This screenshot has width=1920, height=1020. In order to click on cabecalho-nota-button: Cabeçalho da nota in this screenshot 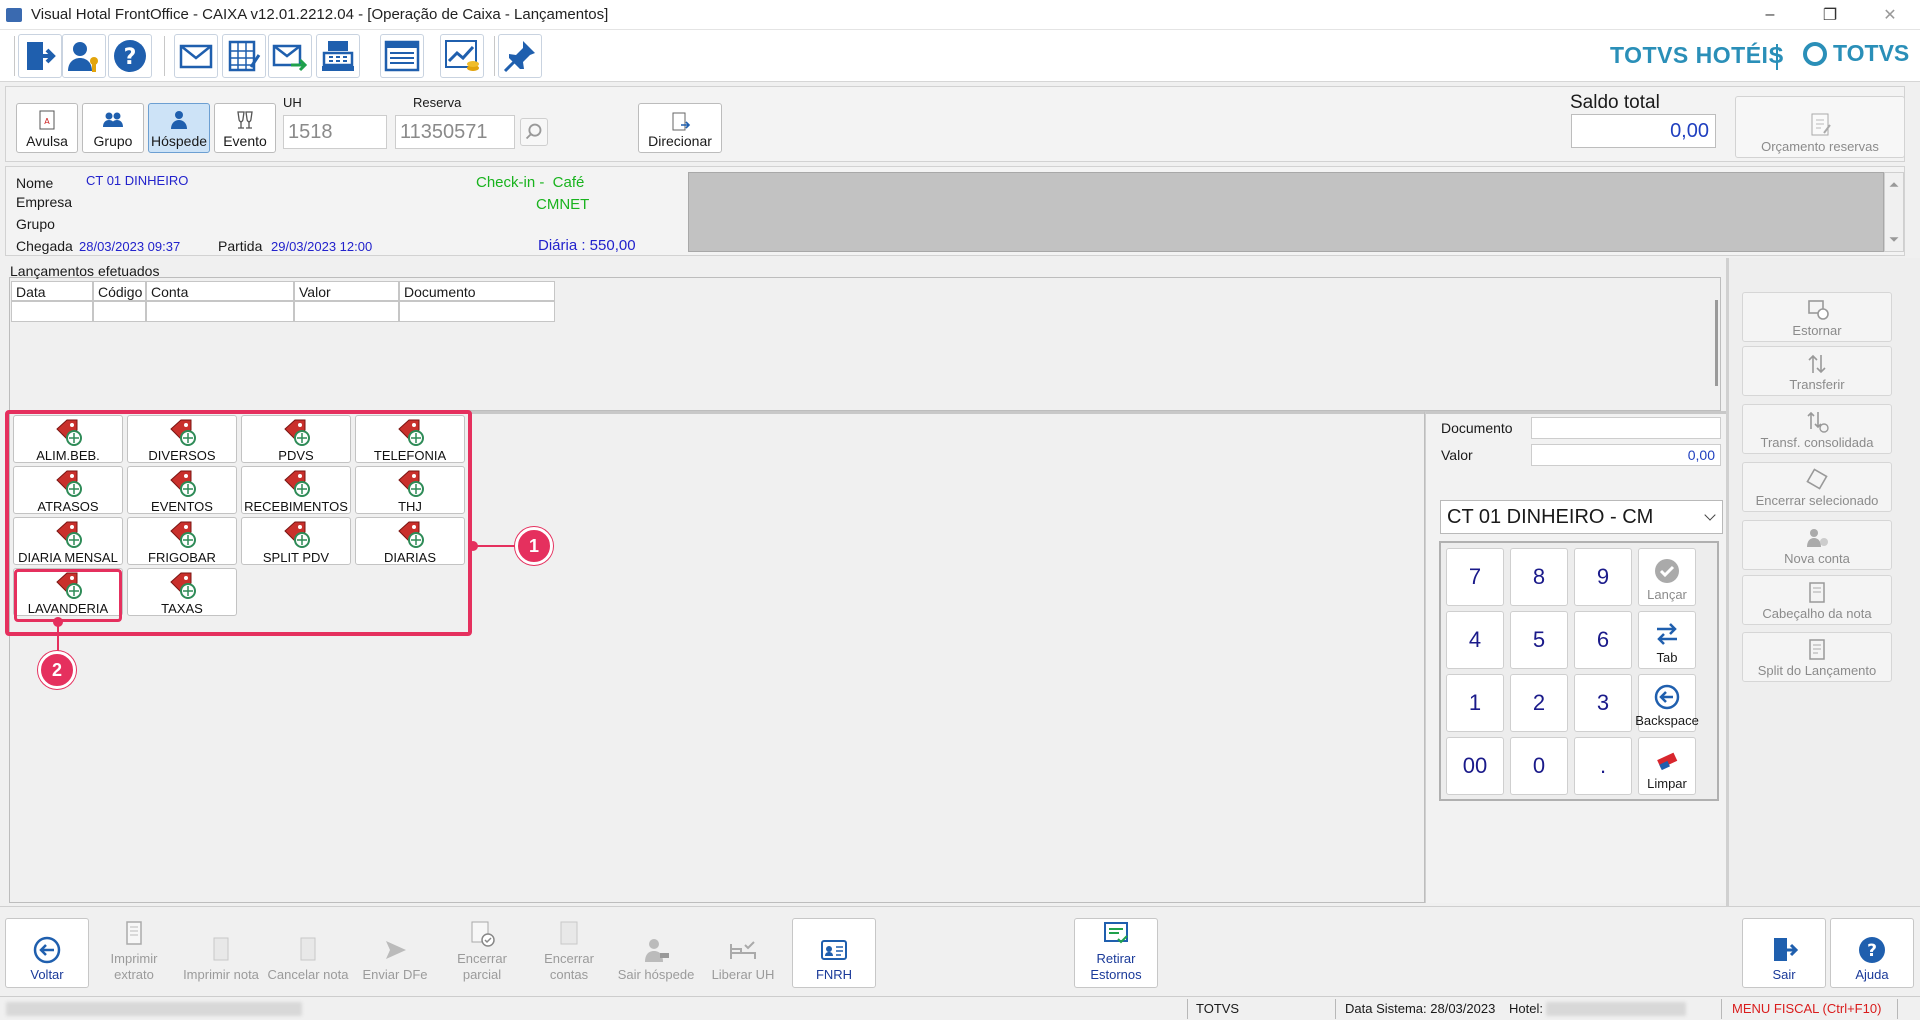, I will do `click(1817, 600)`.